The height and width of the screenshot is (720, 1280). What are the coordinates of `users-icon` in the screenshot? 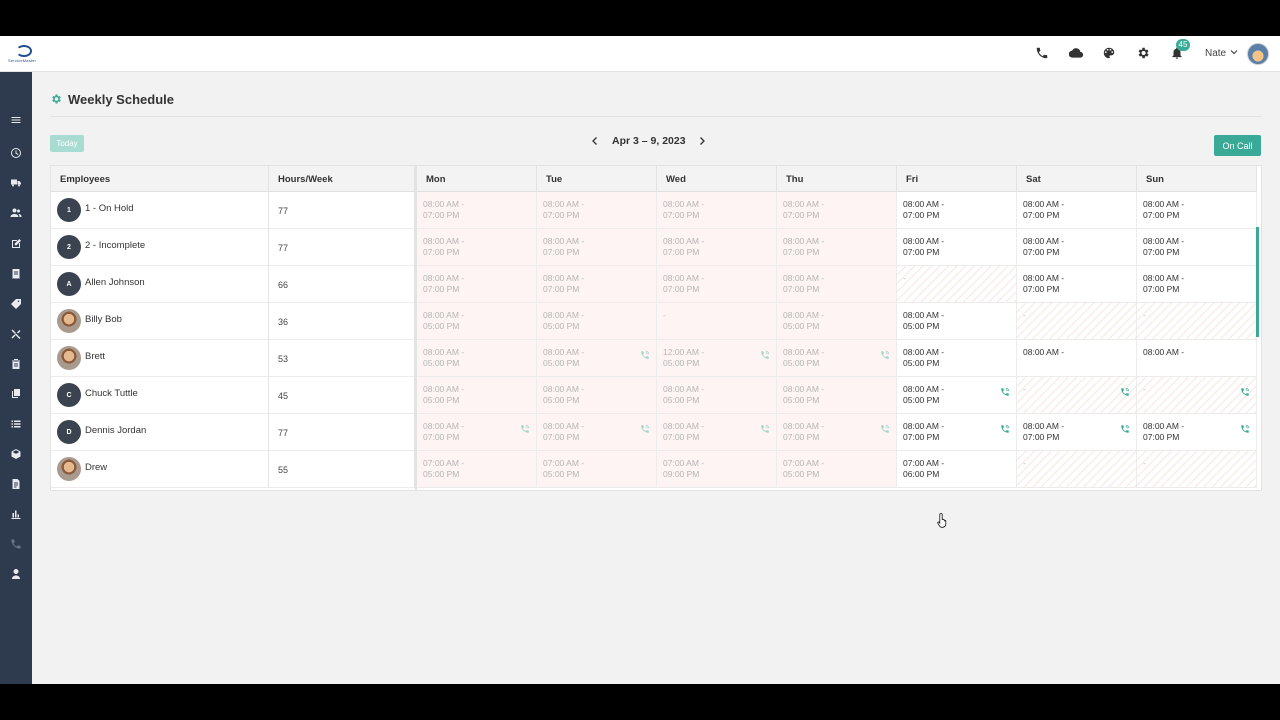 It's located at (16, 213).